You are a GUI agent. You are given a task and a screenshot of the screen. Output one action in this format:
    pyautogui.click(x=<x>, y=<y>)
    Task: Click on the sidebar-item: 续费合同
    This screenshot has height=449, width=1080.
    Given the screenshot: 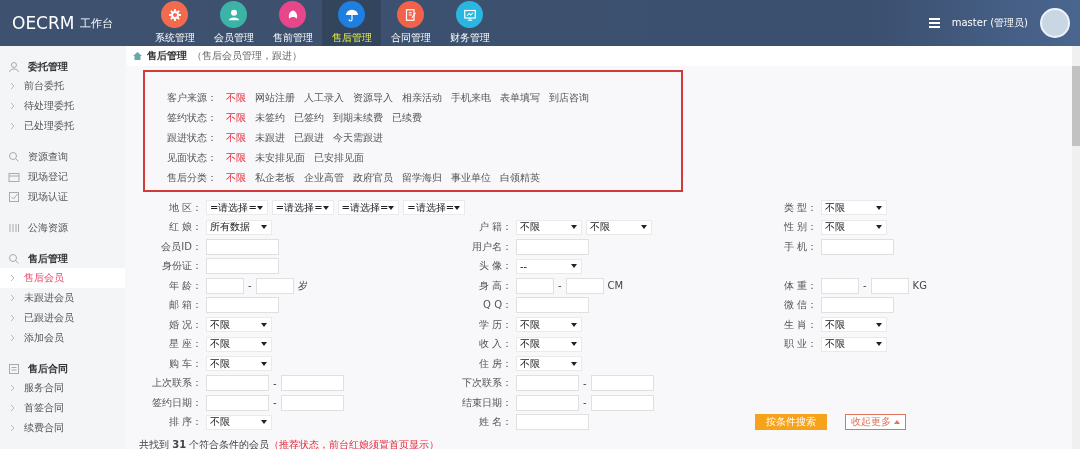 What is the action you would take?
    pyautogui.click(x=62, y=428)
    